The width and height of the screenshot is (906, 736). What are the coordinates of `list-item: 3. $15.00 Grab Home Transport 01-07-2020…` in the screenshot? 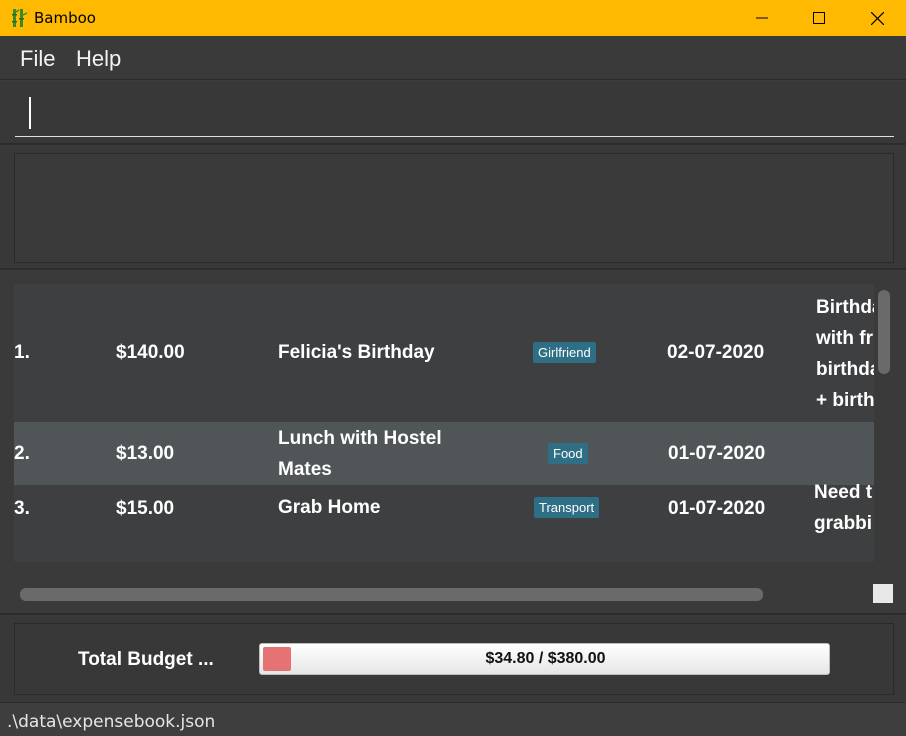 It's located at (444, 522).